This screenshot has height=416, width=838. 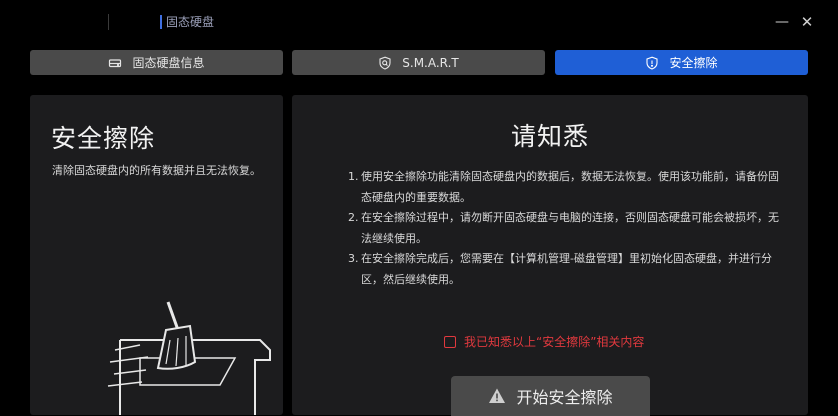 I want to click on notice-item-number: 3., so click(x=353, y=258).